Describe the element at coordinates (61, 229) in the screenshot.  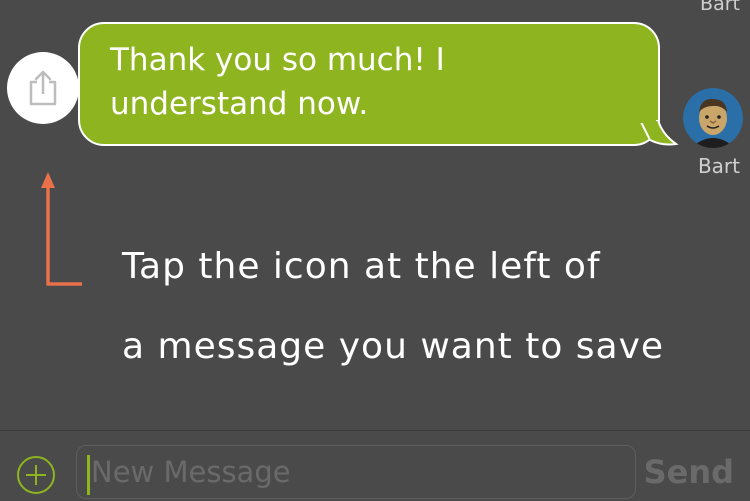
I see `arrow-up-icon` at that location.